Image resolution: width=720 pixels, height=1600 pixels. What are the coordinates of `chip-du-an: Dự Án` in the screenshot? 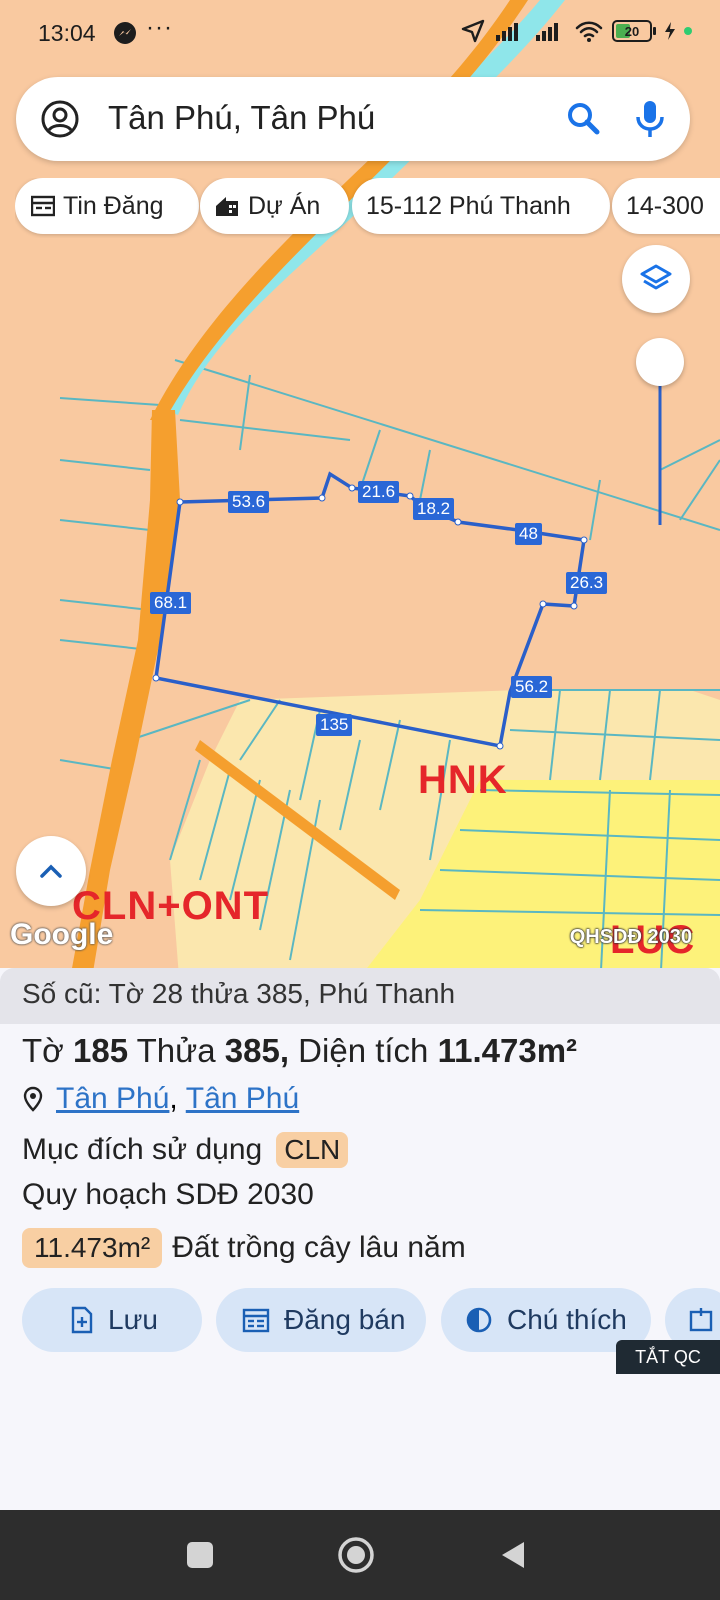 It's located at (274, 206).